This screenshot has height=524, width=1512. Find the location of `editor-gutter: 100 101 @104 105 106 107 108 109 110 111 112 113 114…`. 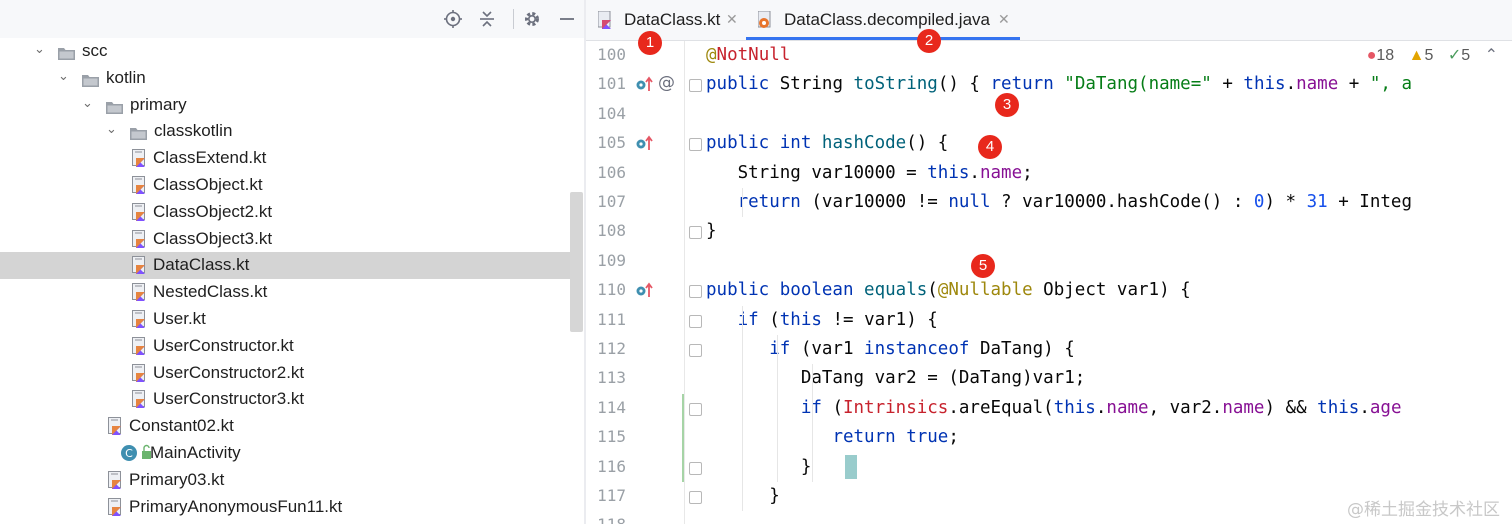

editor-gutter: 100 101 @104 105 106 107 108 109 110 111 112 113 114… is located at coordinates (644, 282).